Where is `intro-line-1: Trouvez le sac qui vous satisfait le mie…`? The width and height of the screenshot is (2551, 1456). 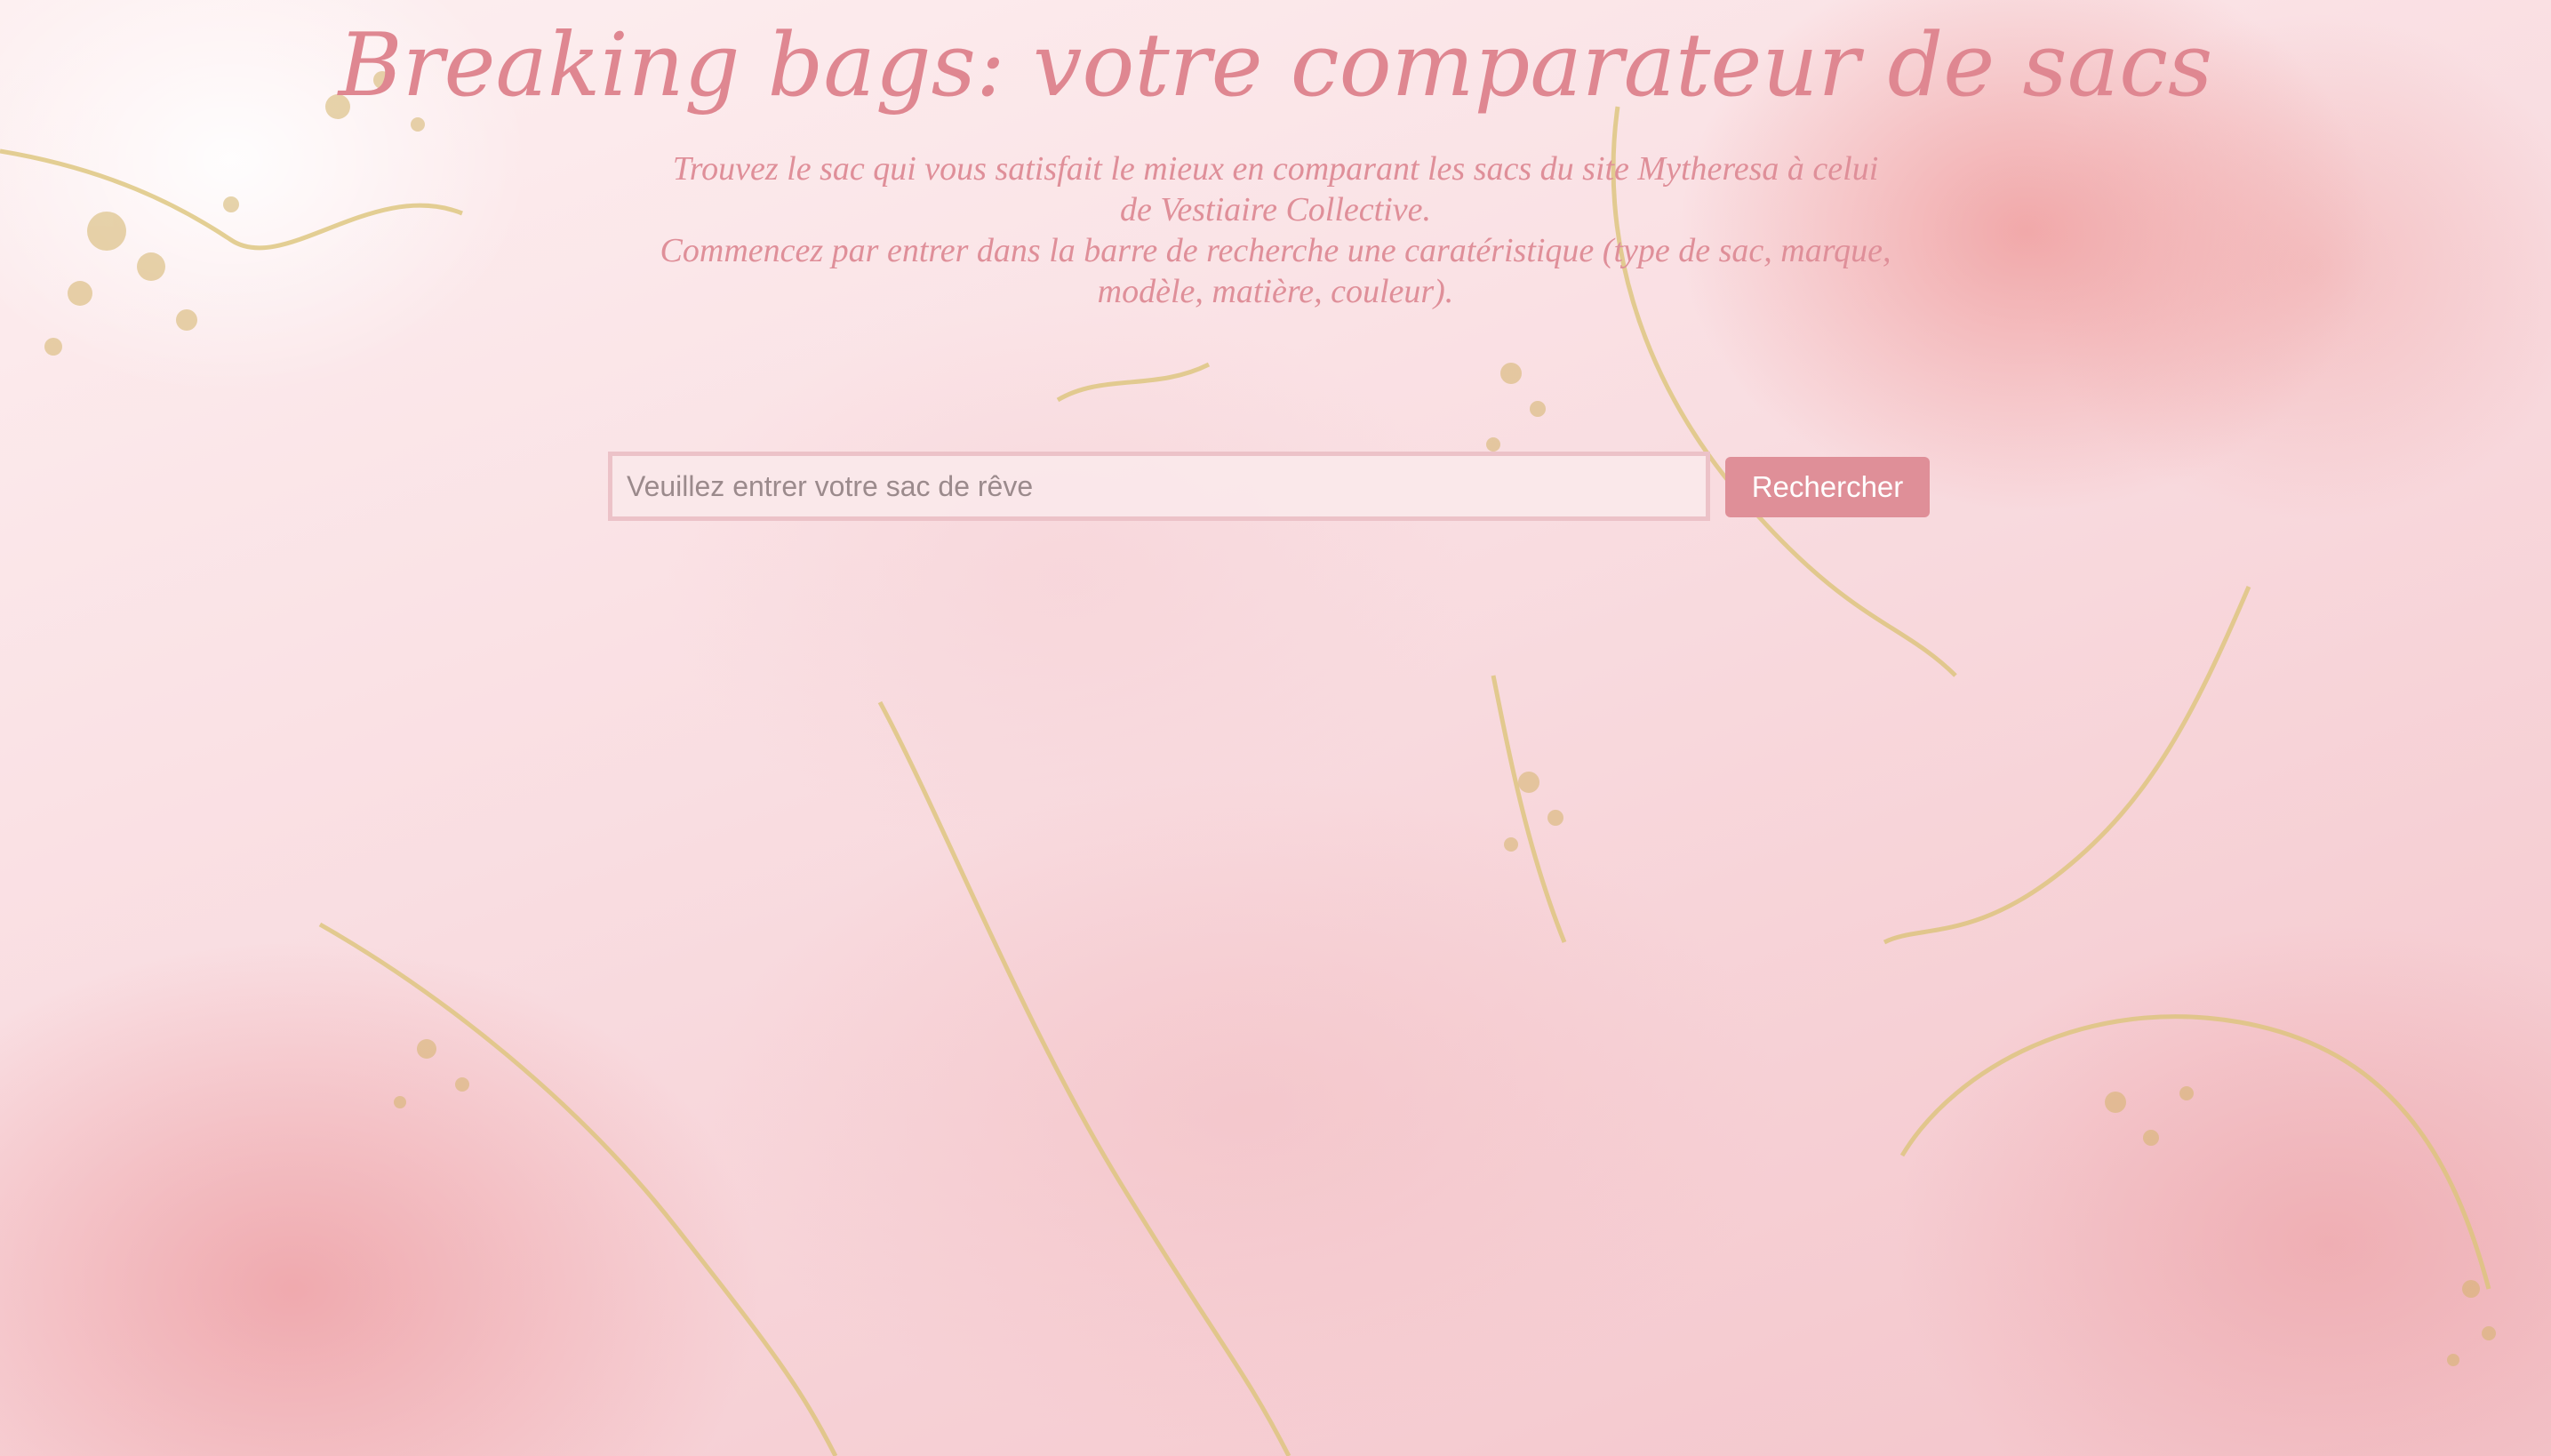 intro-line-1: Trouvez le sac qui vous satisfait le mie… is located at coordinates (1275, 189).